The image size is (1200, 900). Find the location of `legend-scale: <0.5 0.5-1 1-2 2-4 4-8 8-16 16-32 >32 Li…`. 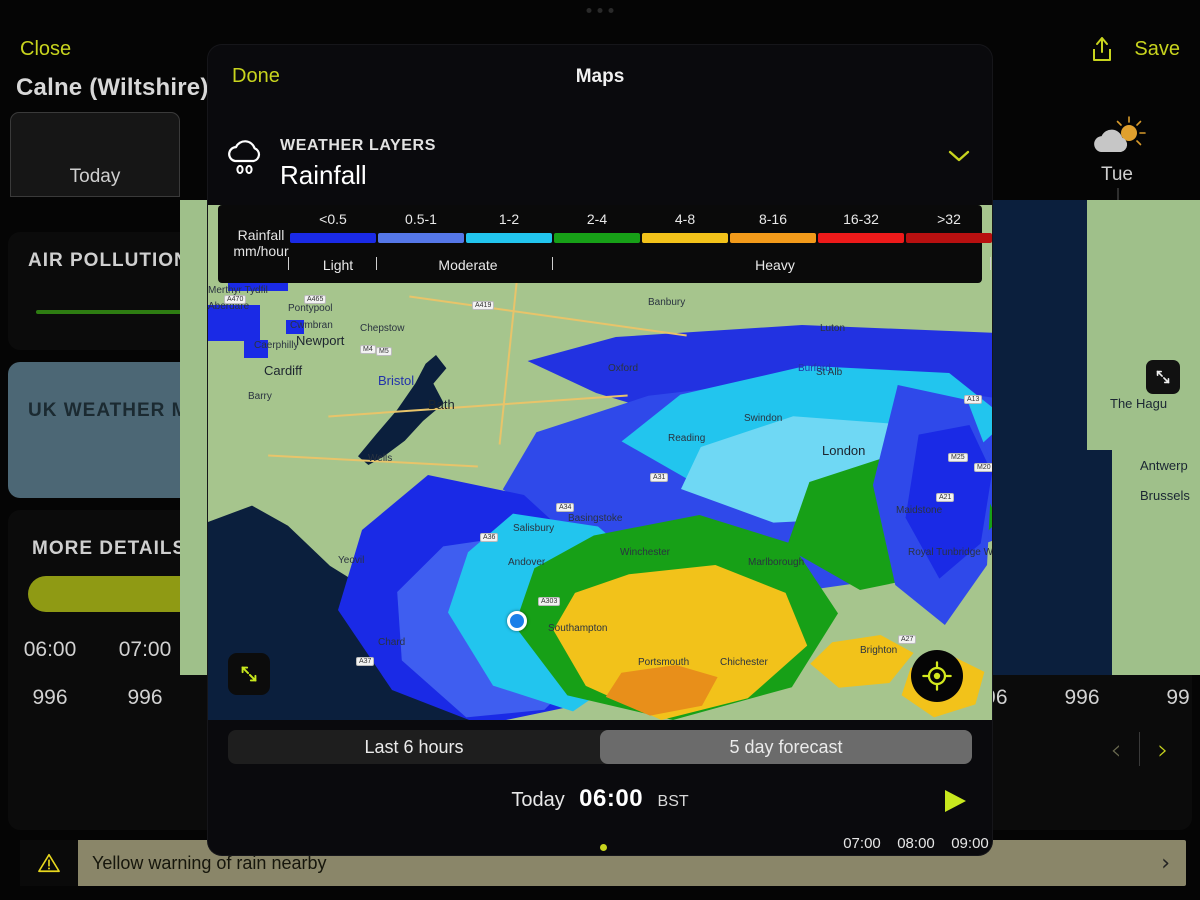

legend-scale: <0.5 0.5-1 1-2 2-4 4-8 8-16 16-32 >32 Li… is located at coordinates (640, 244).